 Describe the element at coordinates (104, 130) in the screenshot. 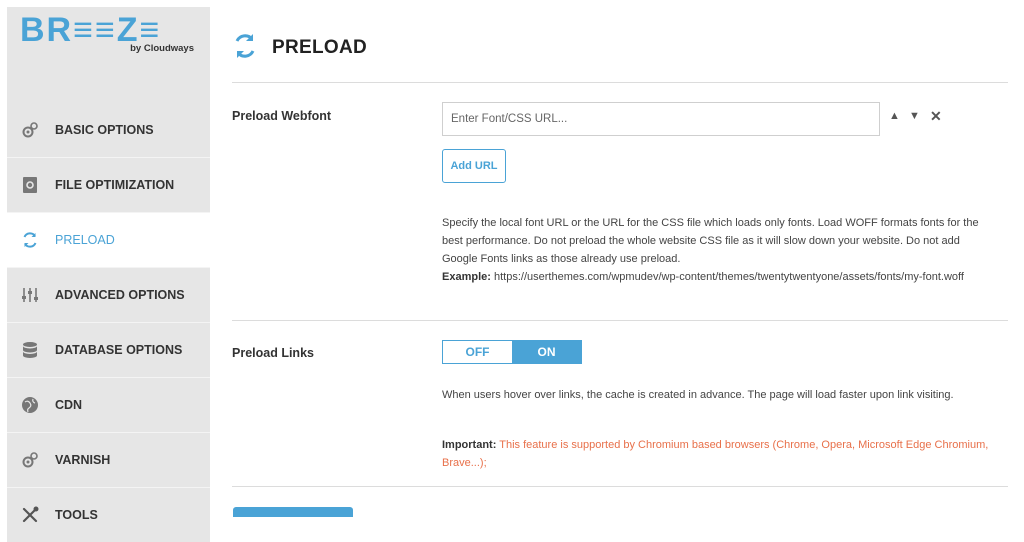

I see `sidebar-item-label: BASIC OPTIONS` at that location.